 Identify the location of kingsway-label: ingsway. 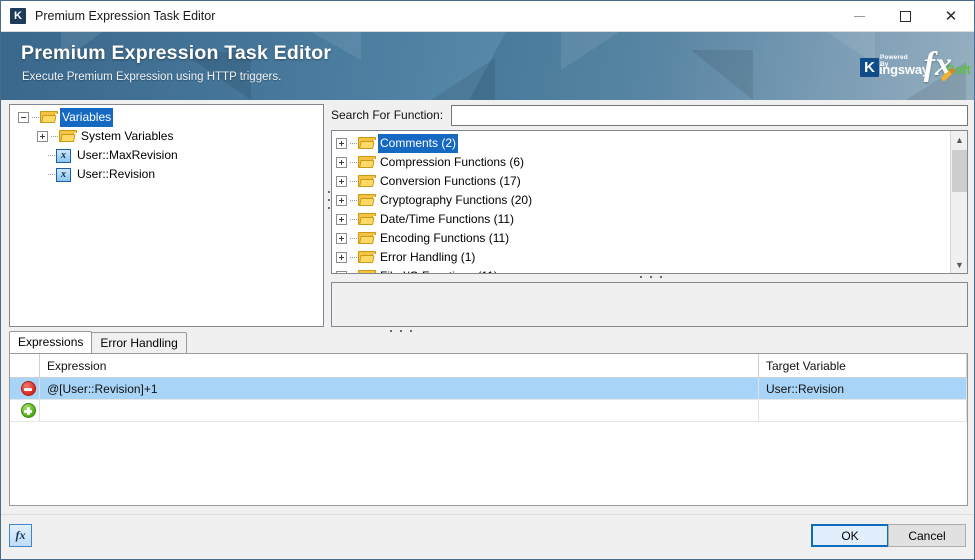
(904, 69).